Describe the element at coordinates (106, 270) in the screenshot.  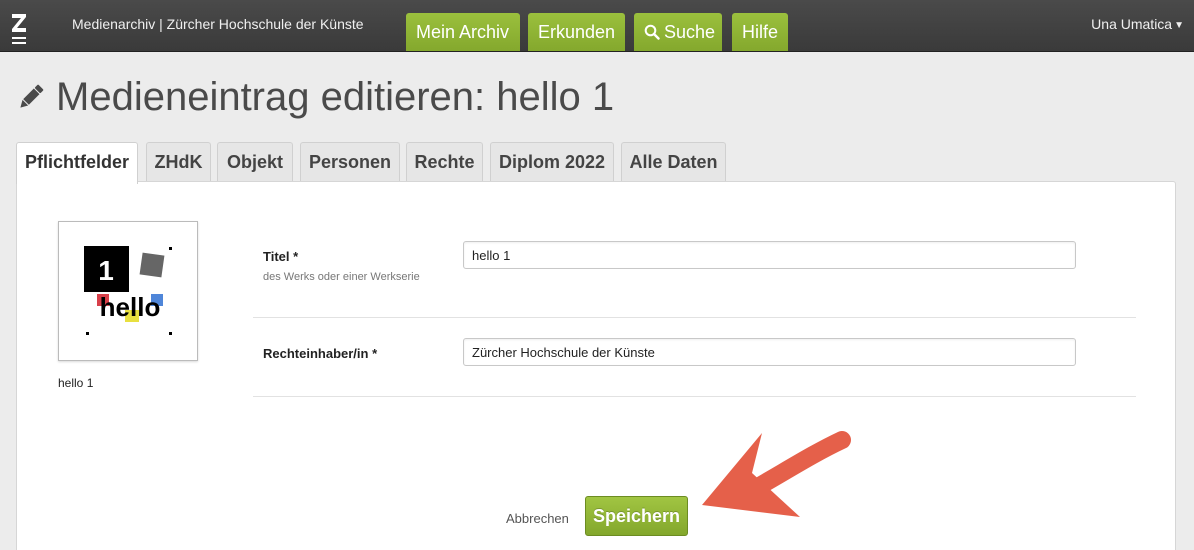
I see `thumb-number: 1` at that location.